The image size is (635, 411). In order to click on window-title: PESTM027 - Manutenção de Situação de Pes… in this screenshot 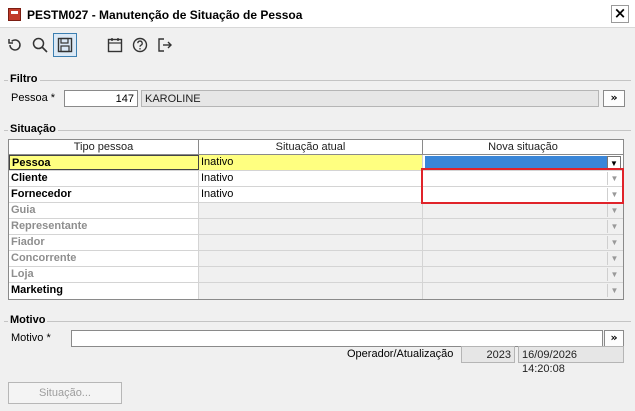, I will do `click(165, 15)`.